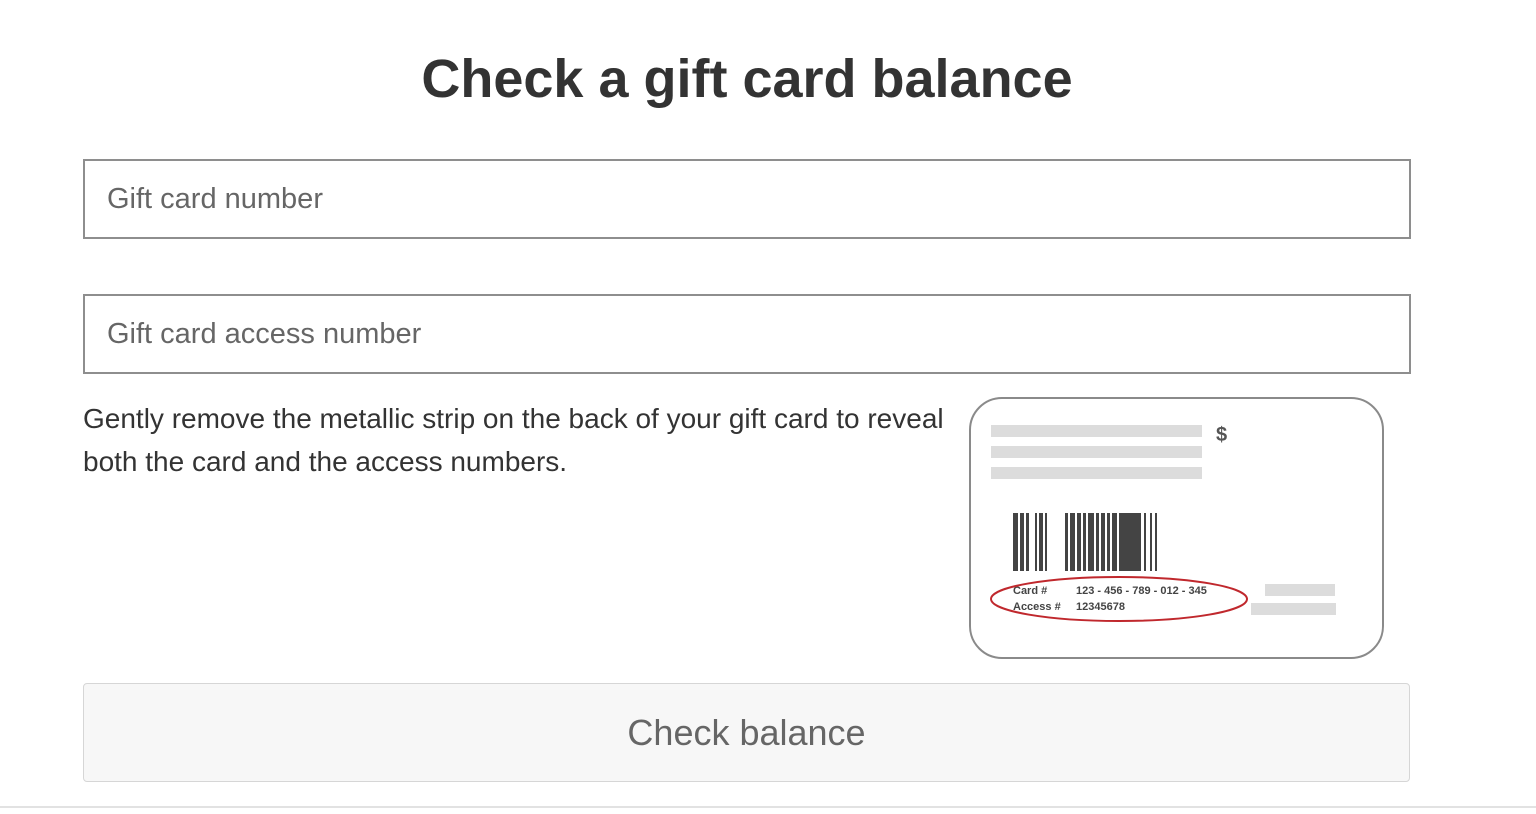 The height and width of the screenshot is (814, 1536). I want to click on access-number-label: Access #, so click(1037, 607).